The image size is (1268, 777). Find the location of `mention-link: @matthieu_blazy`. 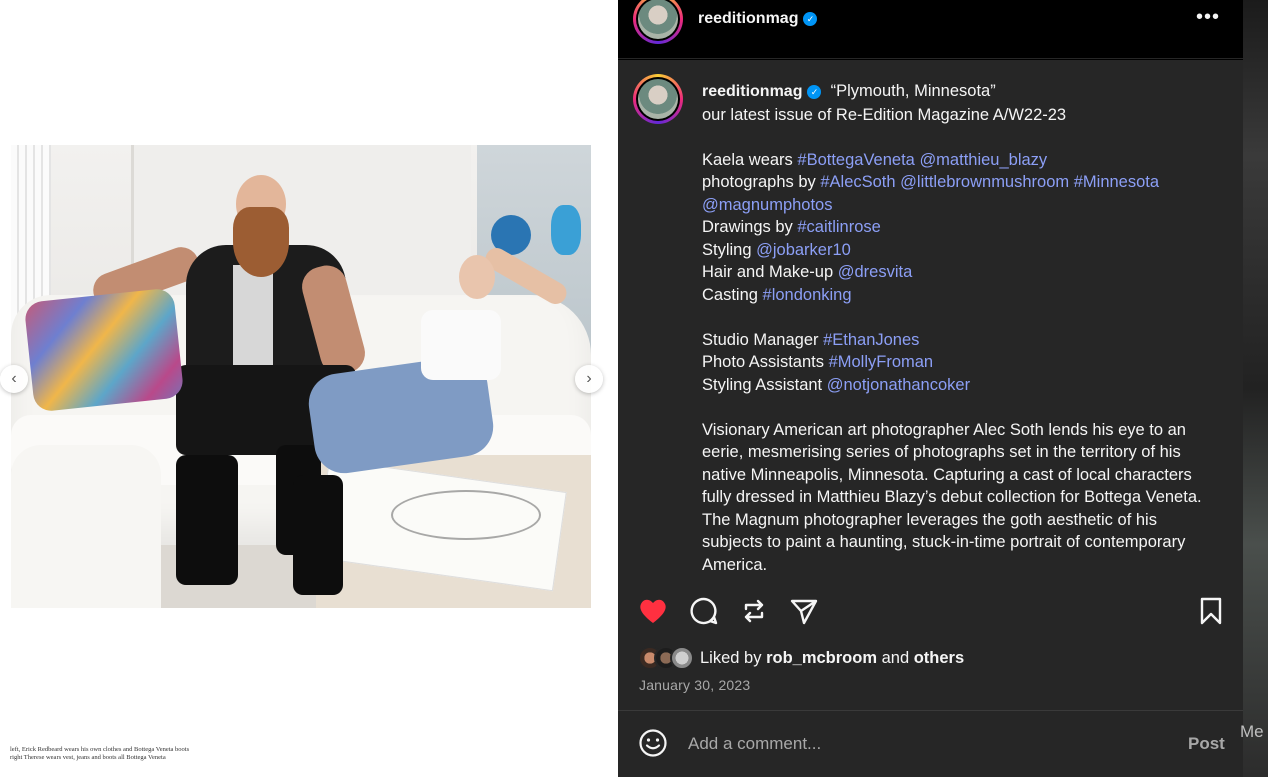

mention-link: @matthieu_blazy is located at coordinates (983, 160).